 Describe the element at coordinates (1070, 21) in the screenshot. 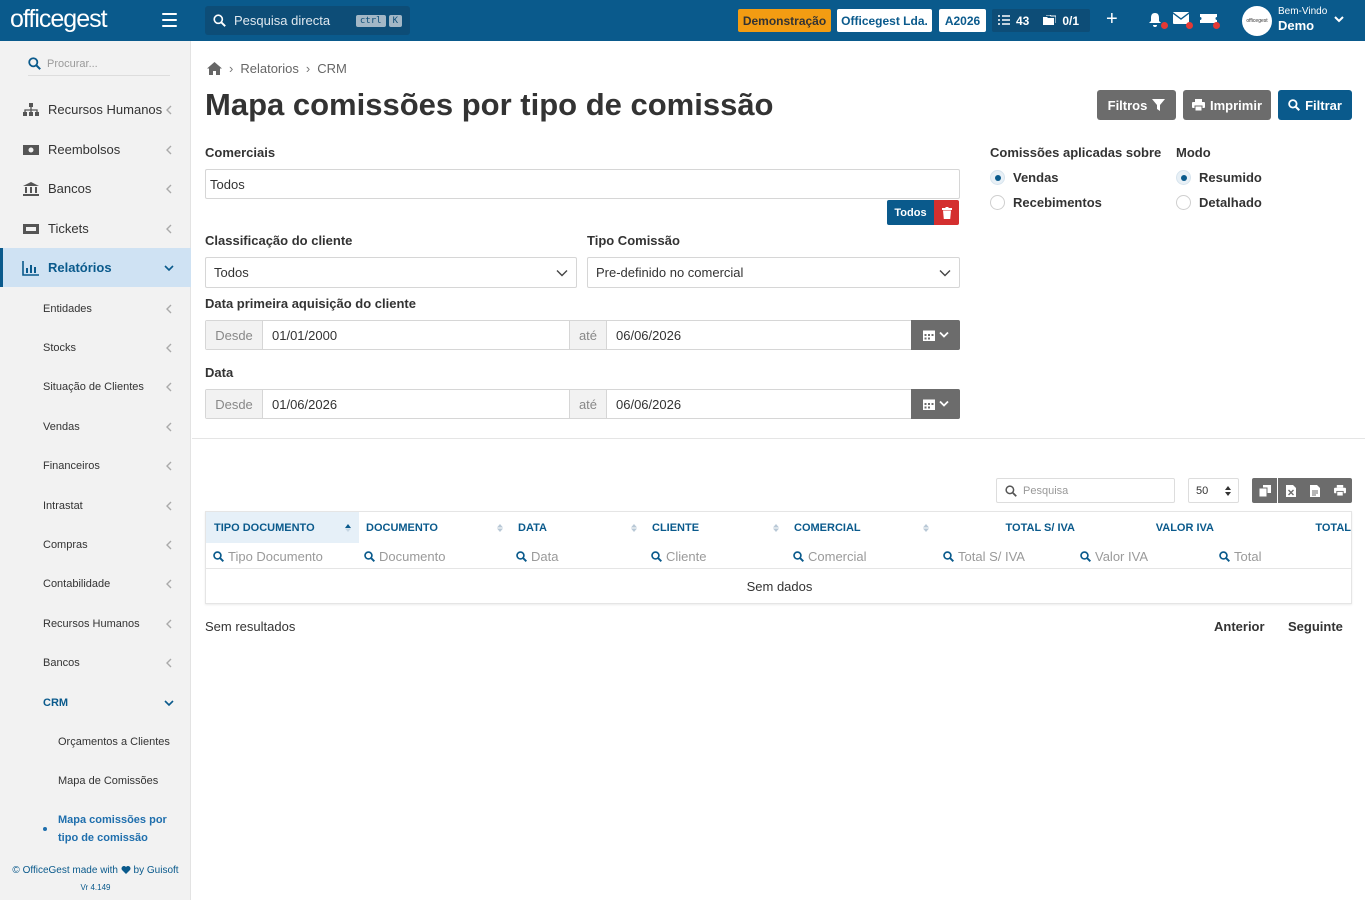

I see `docs-count: 0/1` at that location.